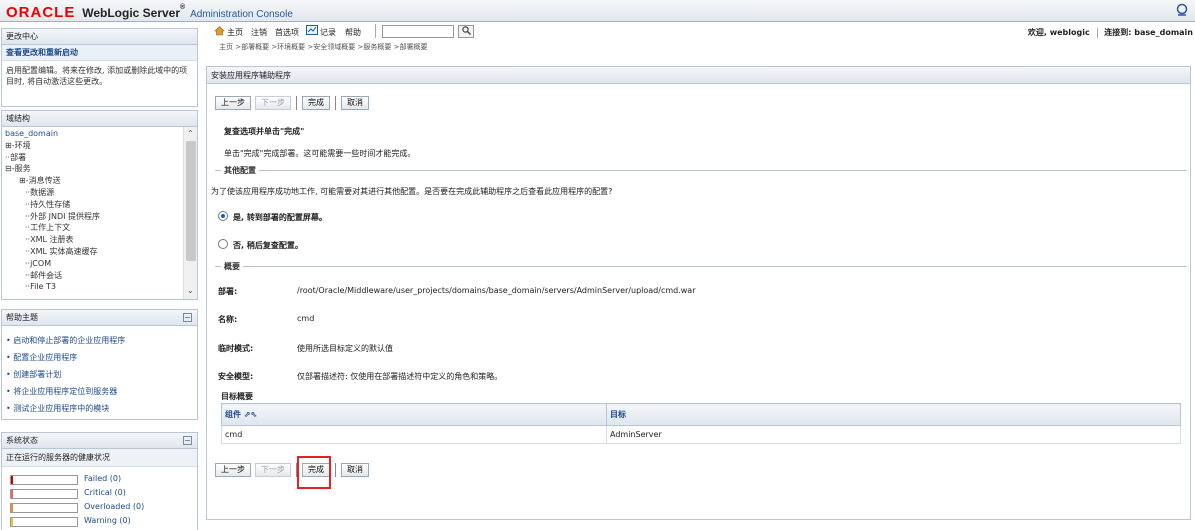 Image resolution: width=1195 pixels, height=530 pixels. What do you see at coordinates (893, 414) in the screenshot?
I see `column-header-target: 目标` at bounding box center [893, 414].